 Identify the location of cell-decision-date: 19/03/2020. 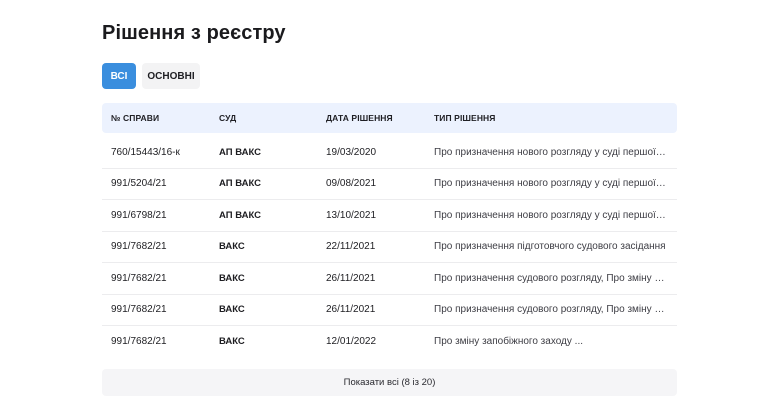
(351, 152).